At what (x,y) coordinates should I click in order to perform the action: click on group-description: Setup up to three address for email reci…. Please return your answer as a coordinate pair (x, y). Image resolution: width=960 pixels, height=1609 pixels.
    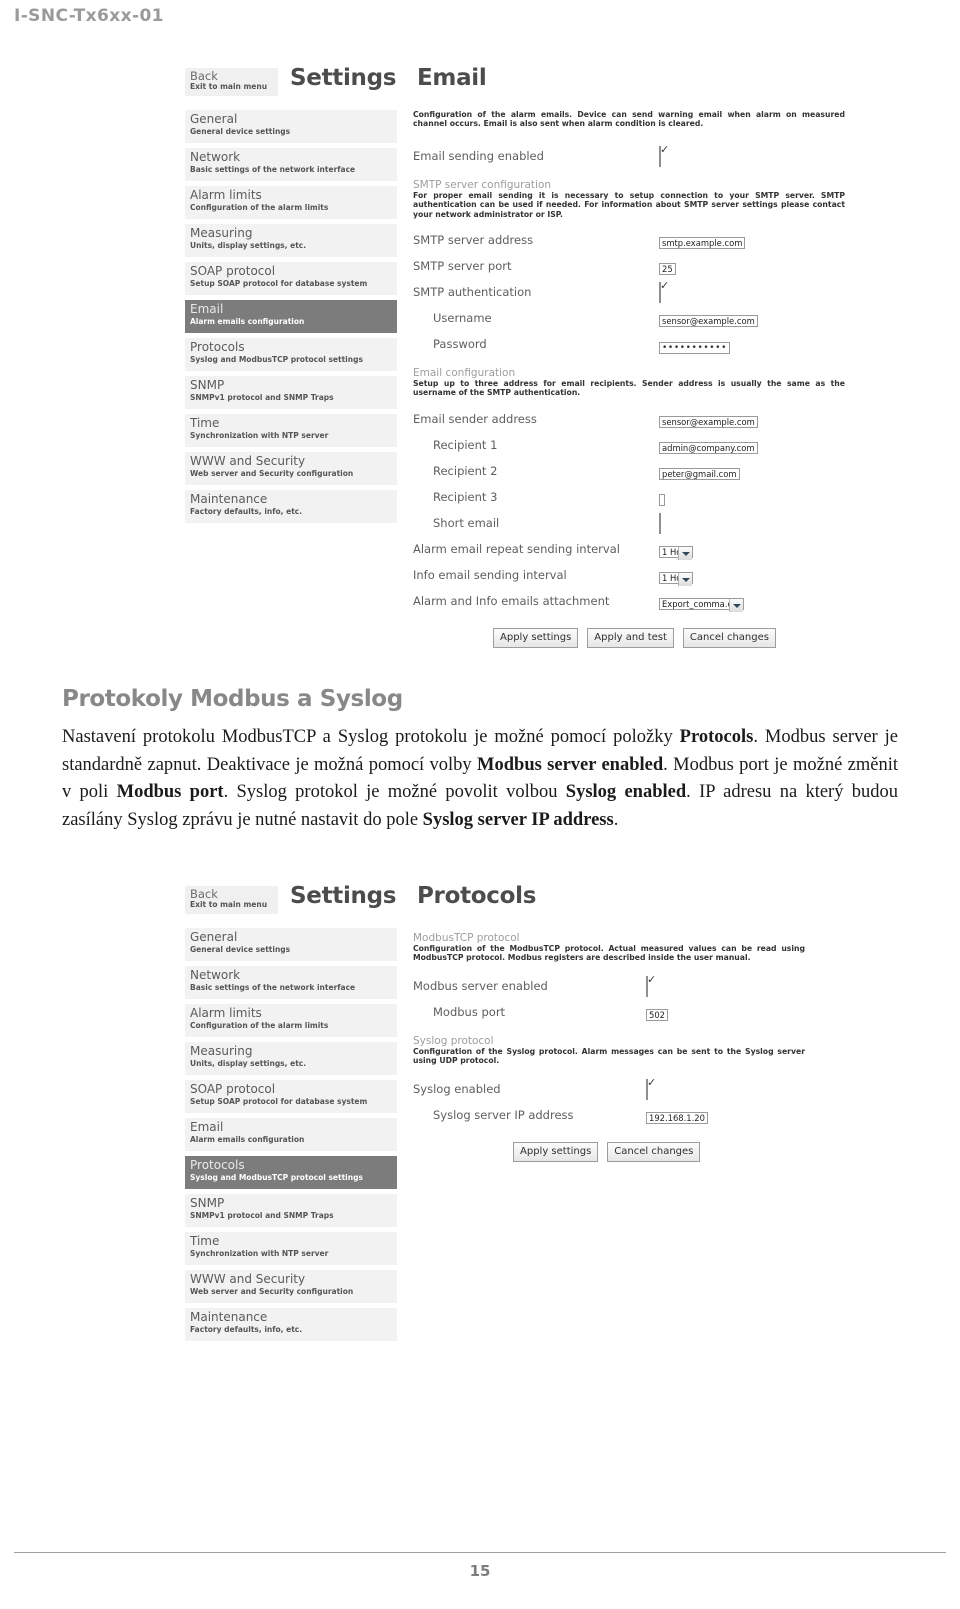
    Looking at the image, I should click on (629, 388).